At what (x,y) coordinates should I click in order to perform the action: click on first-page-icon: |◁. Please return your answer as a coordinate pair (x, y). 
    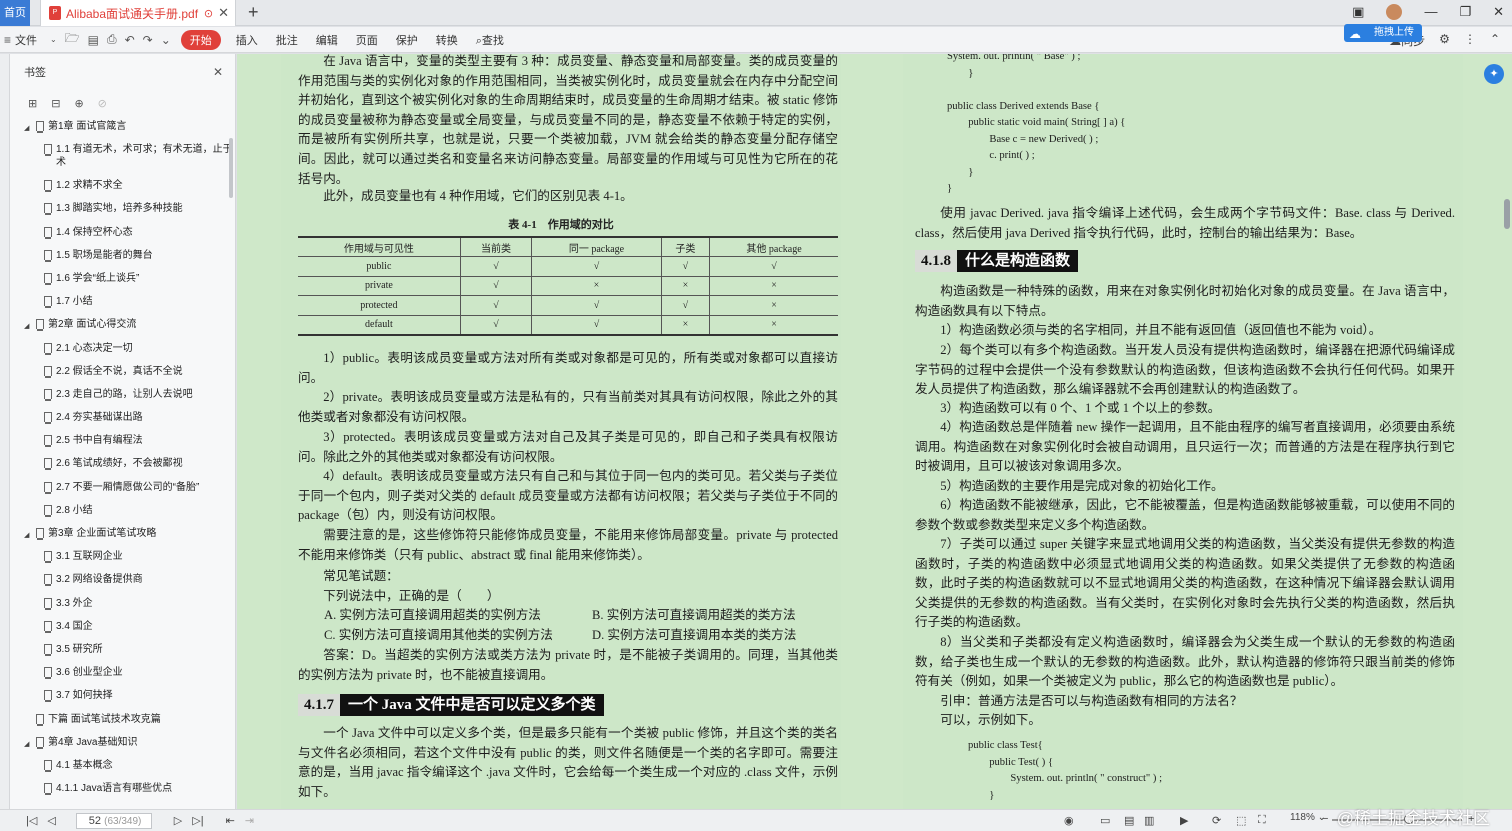
    Looking at the image, I should click on (31, 820).